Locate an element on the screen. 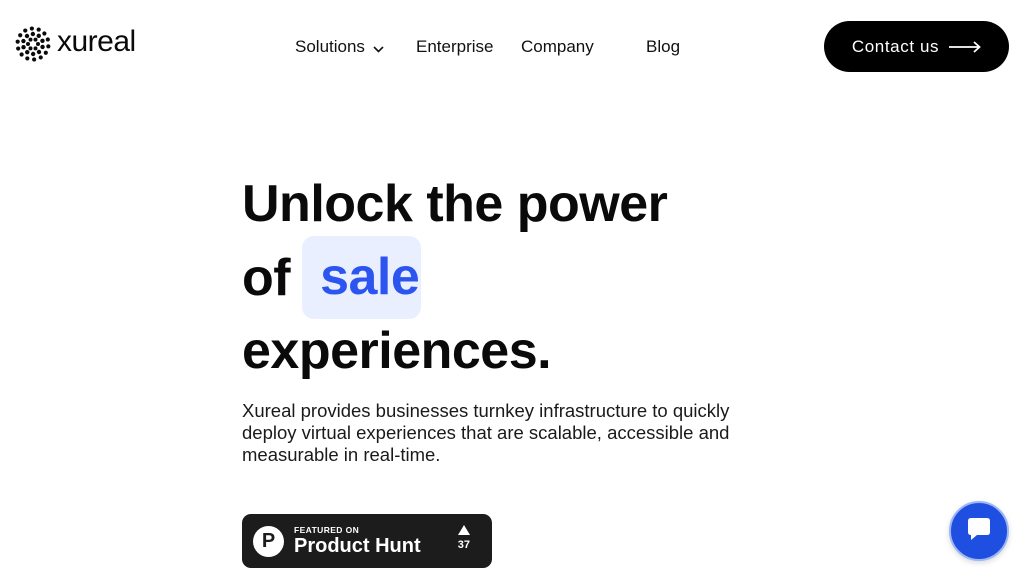 The width and height of the screenshot is (1024, 576). nav-item-solutions: Solutions is located at coordinates (339, 47).